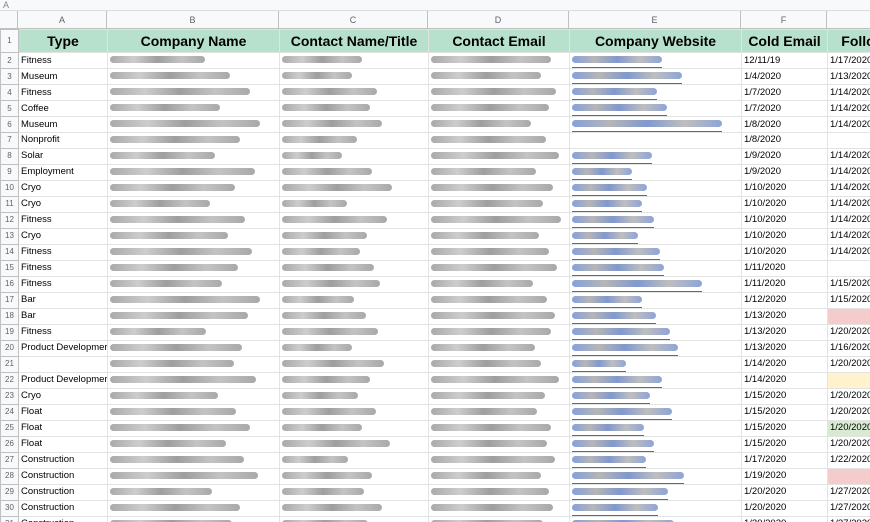 The height and width of the screenshot is (522, 870). Describe the element at coordinates (784, 156) in the screenshot. I see `cell-cold-email: 1/9/2020` at that location.